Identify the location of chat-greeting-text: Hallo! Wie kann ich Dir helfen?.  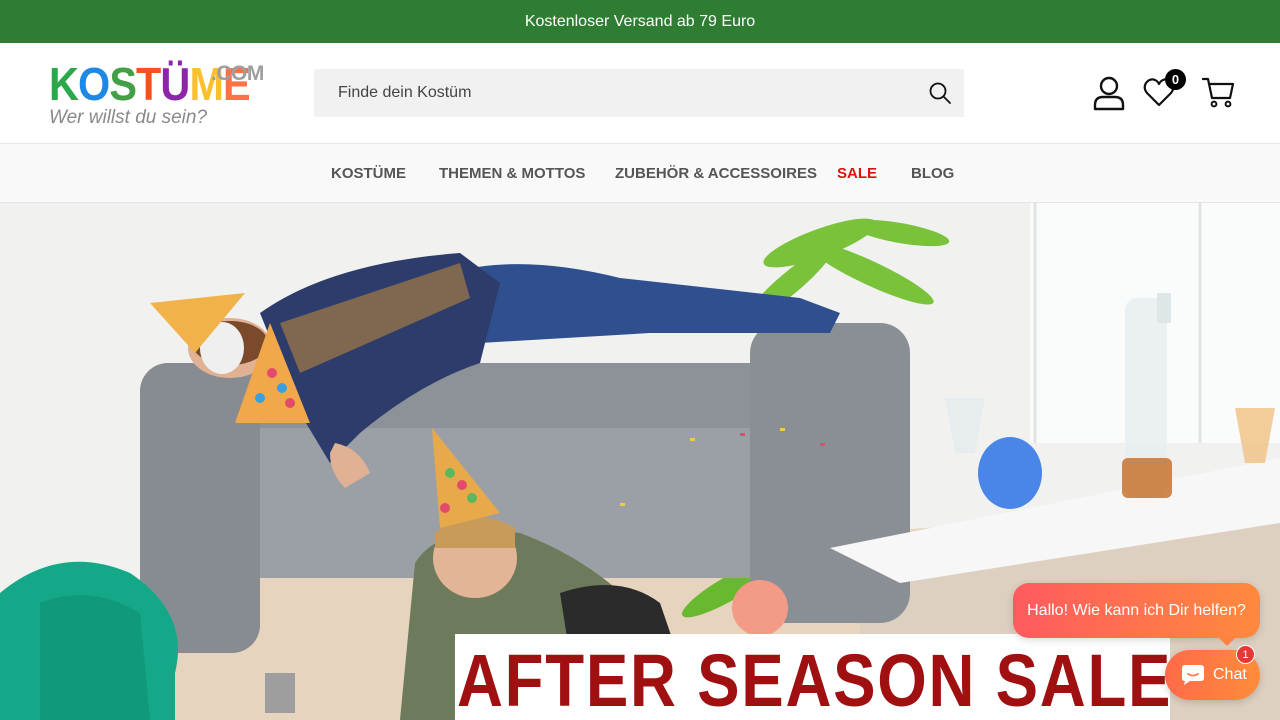
(1136, 610).